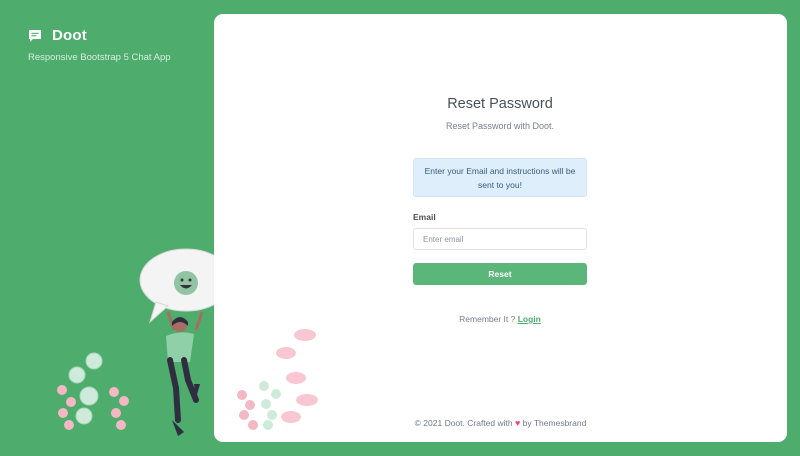 Image resolution: width=800 pixels, height=456 pixels. I want to click on brand: Doot, so click(57, 35).